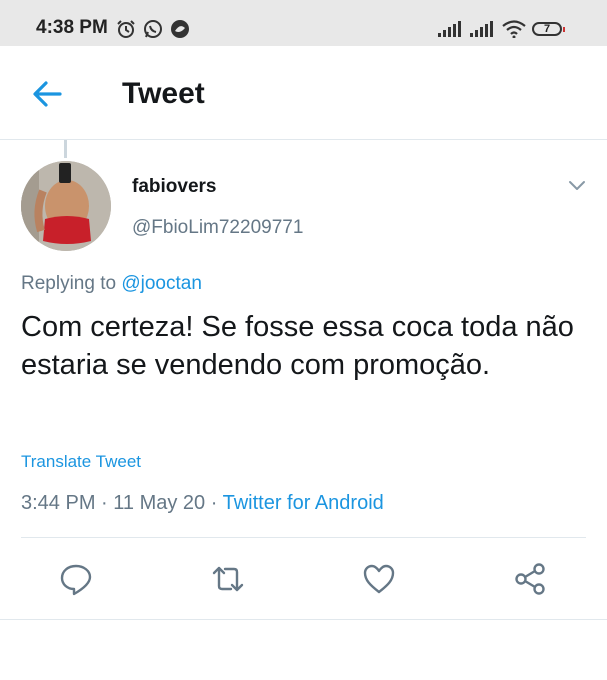 The height and width of the screenshot is (680, 607). What do you see at coordinates (180, 29) in the screenshot?
I see `music-icon` at bounding box center [180, 29].